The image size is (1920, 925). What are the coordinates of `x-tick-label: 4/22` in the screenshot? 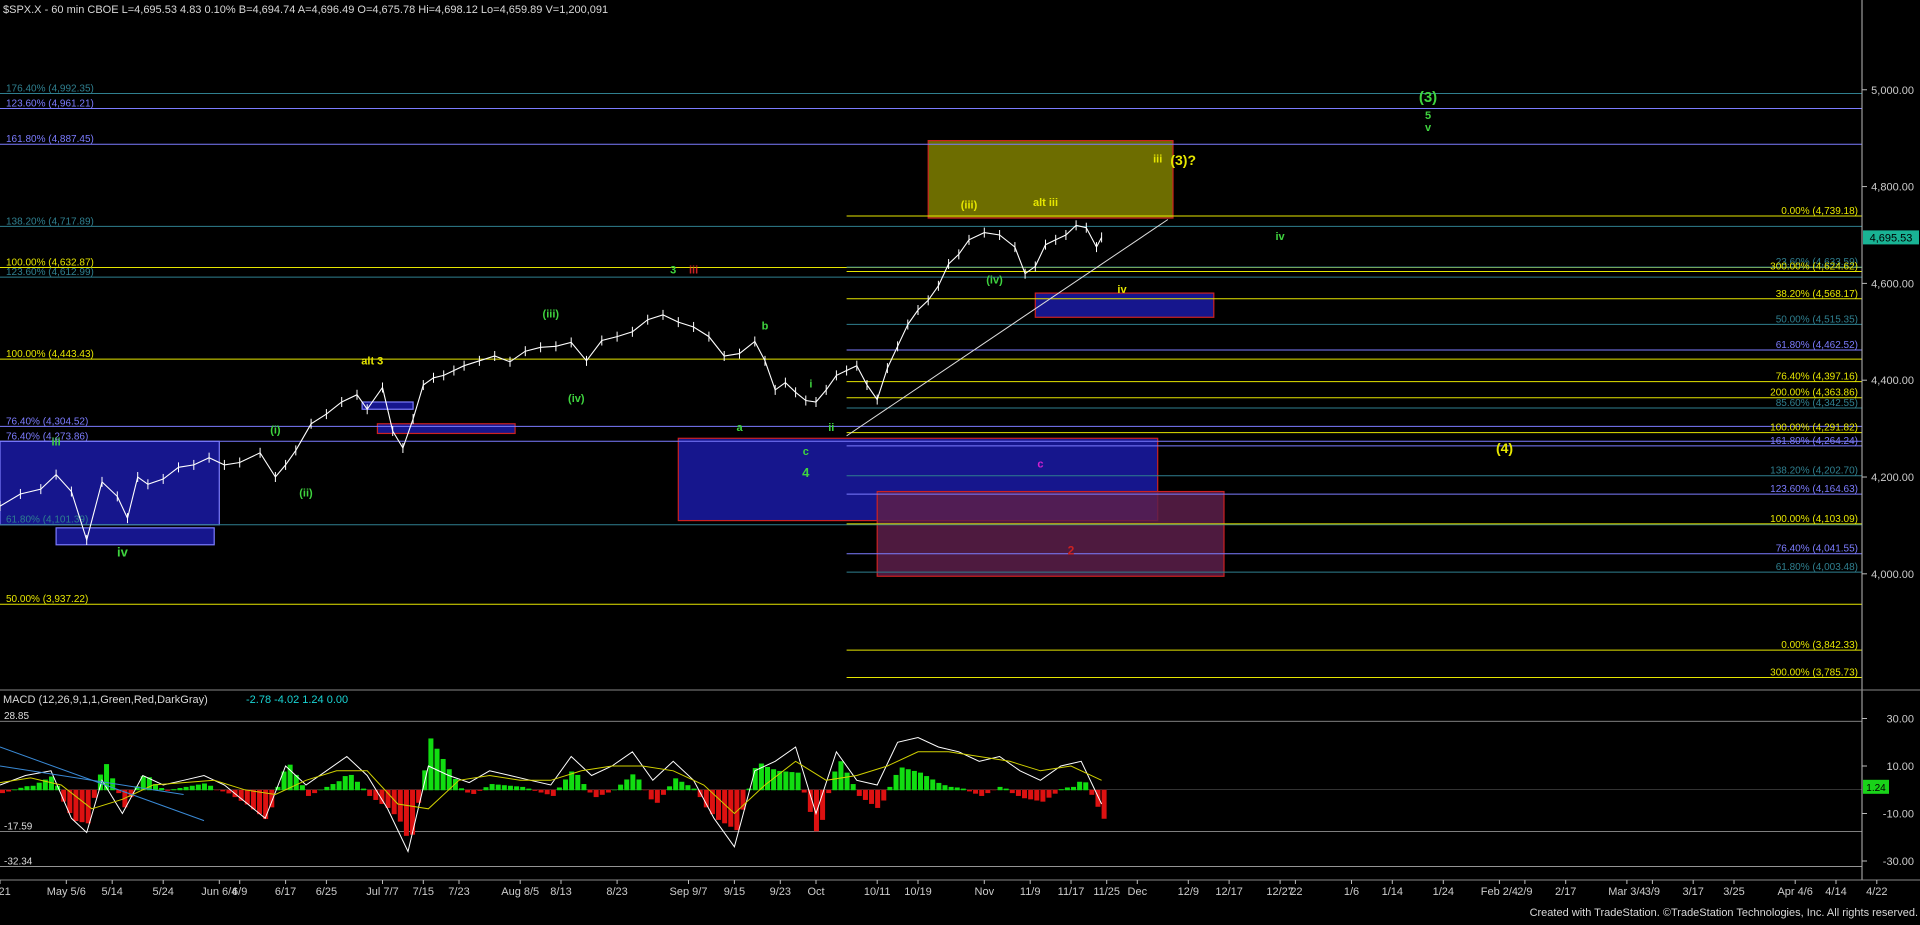 It's located at (1876, 892).